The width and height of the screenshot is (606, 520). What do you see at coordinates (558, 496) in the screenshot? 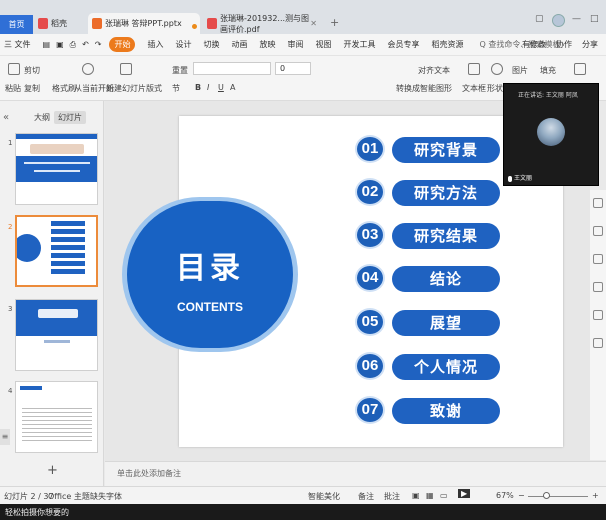
I see `zoom-slider` at bounding box center [558, 496].